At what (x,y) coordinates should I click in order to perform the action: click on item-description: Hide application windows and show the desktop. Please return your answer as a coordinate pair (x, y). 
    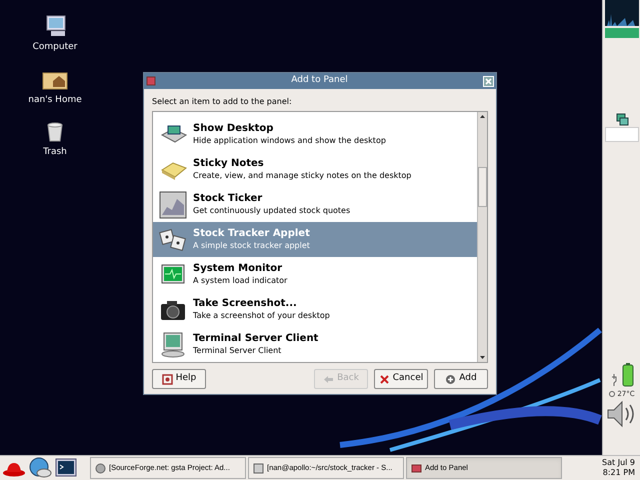
    Looking at the image, I should click on (289, 140).